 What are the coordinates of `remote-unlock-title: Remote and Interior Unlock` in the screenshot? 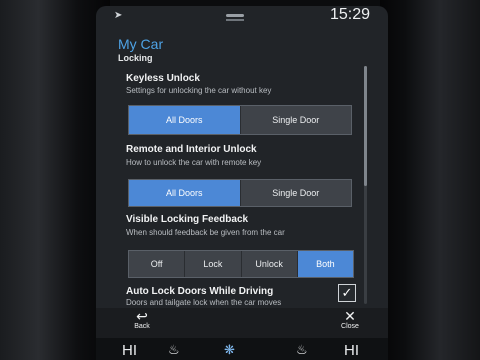 It's located at (191, 149).